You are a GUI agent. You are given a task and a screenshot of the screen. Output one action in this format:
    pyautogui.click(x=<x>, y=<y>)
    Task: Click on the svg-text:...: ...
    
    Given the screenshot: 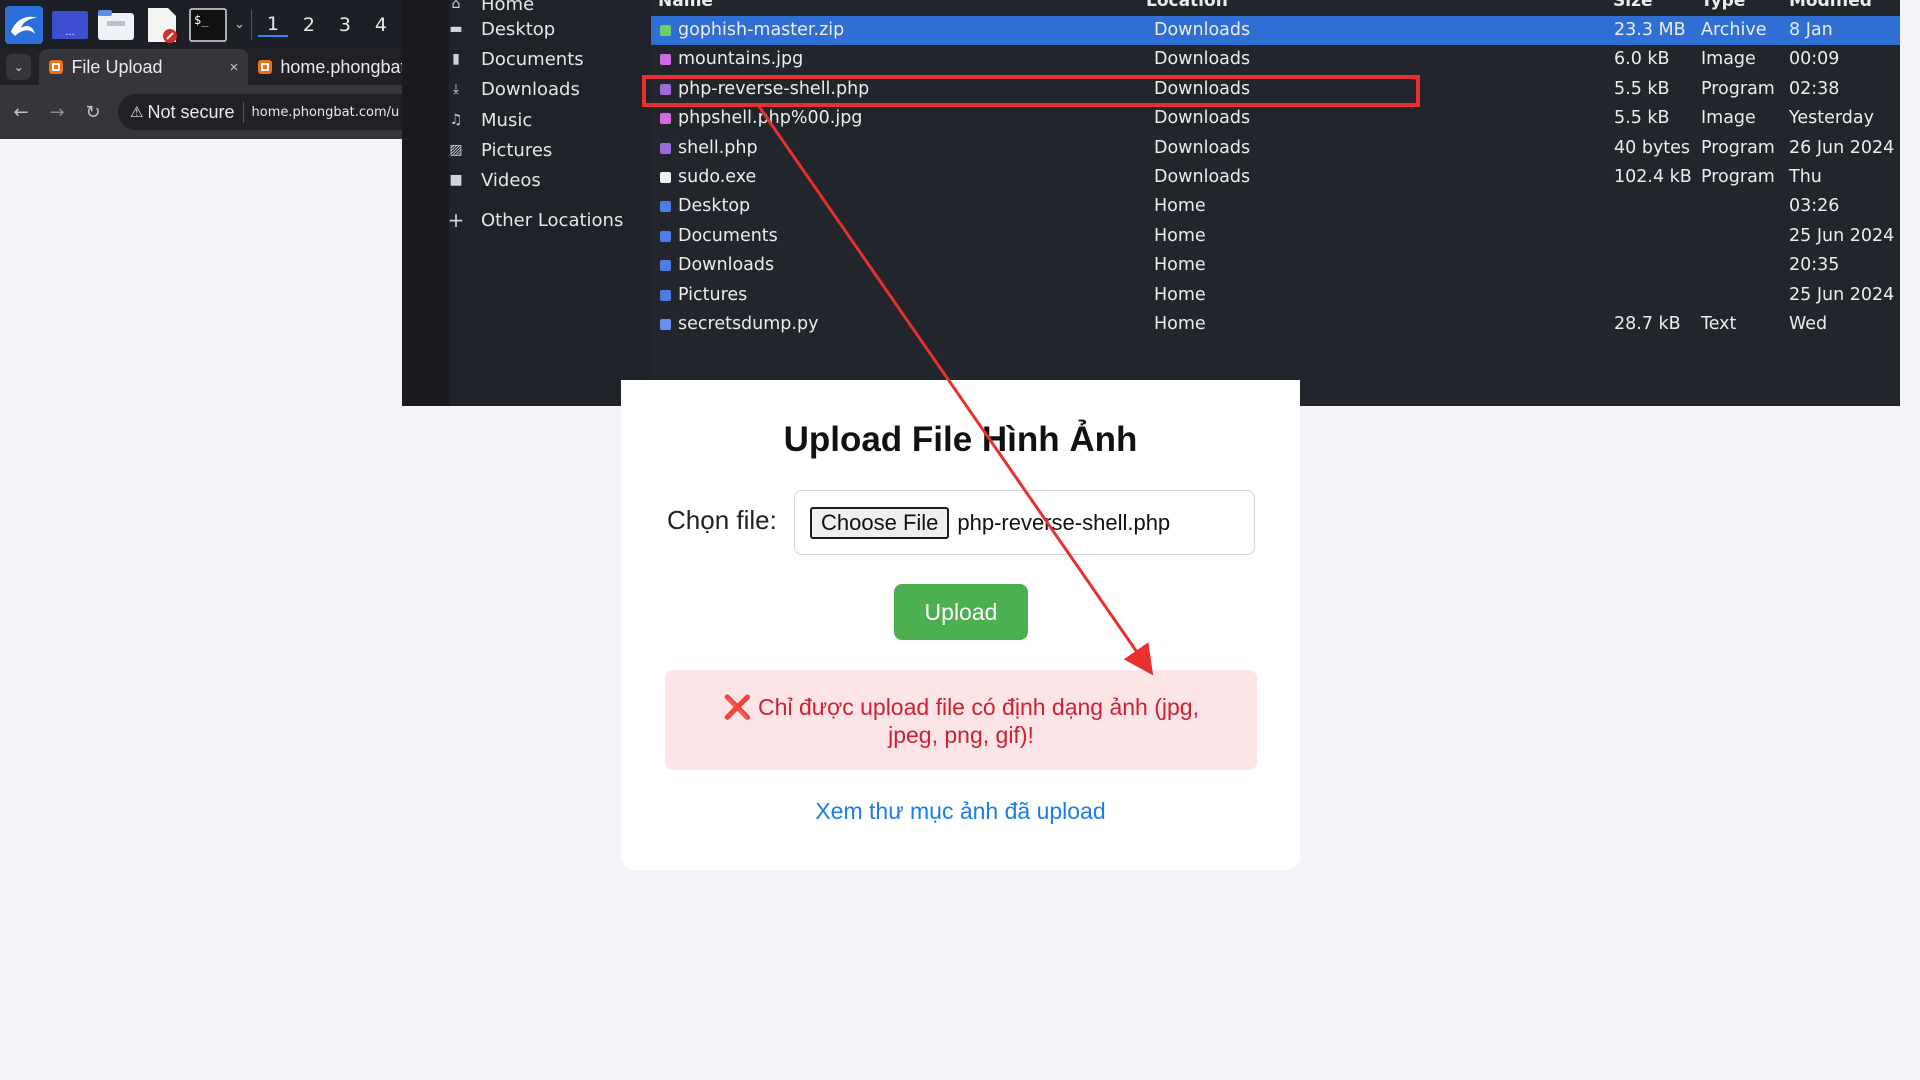 What is the action you would take?
    pyautogui.click(x=70, y=32)
    